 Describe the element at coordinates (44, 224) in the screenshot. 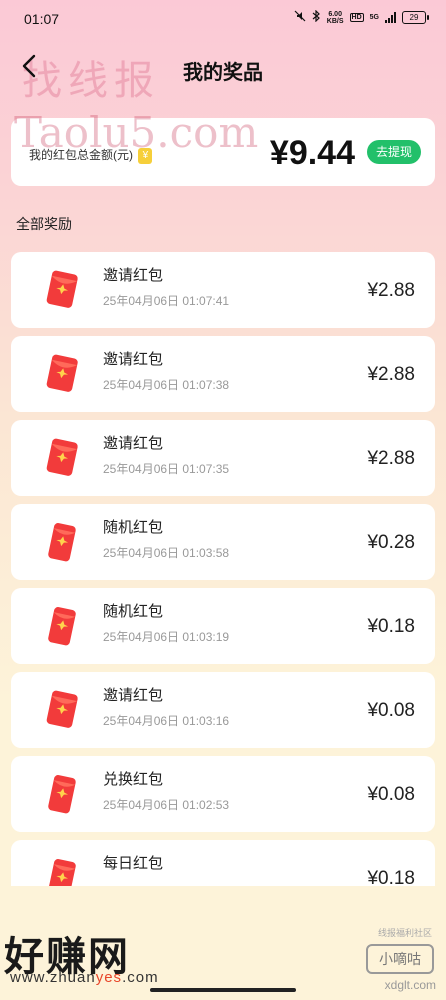

I see `section-title: 全部奖励` at that location.